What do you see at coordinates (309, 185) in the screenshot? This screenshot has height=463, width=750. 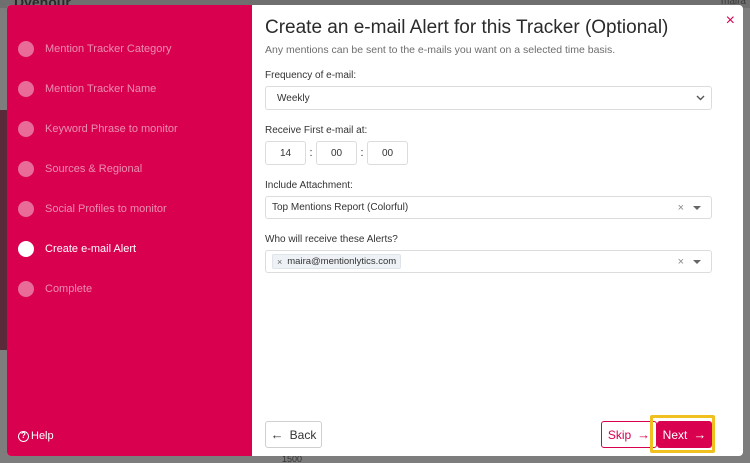 I see `attachment-label: Include Attachment:` at bounding box center [309, 185].